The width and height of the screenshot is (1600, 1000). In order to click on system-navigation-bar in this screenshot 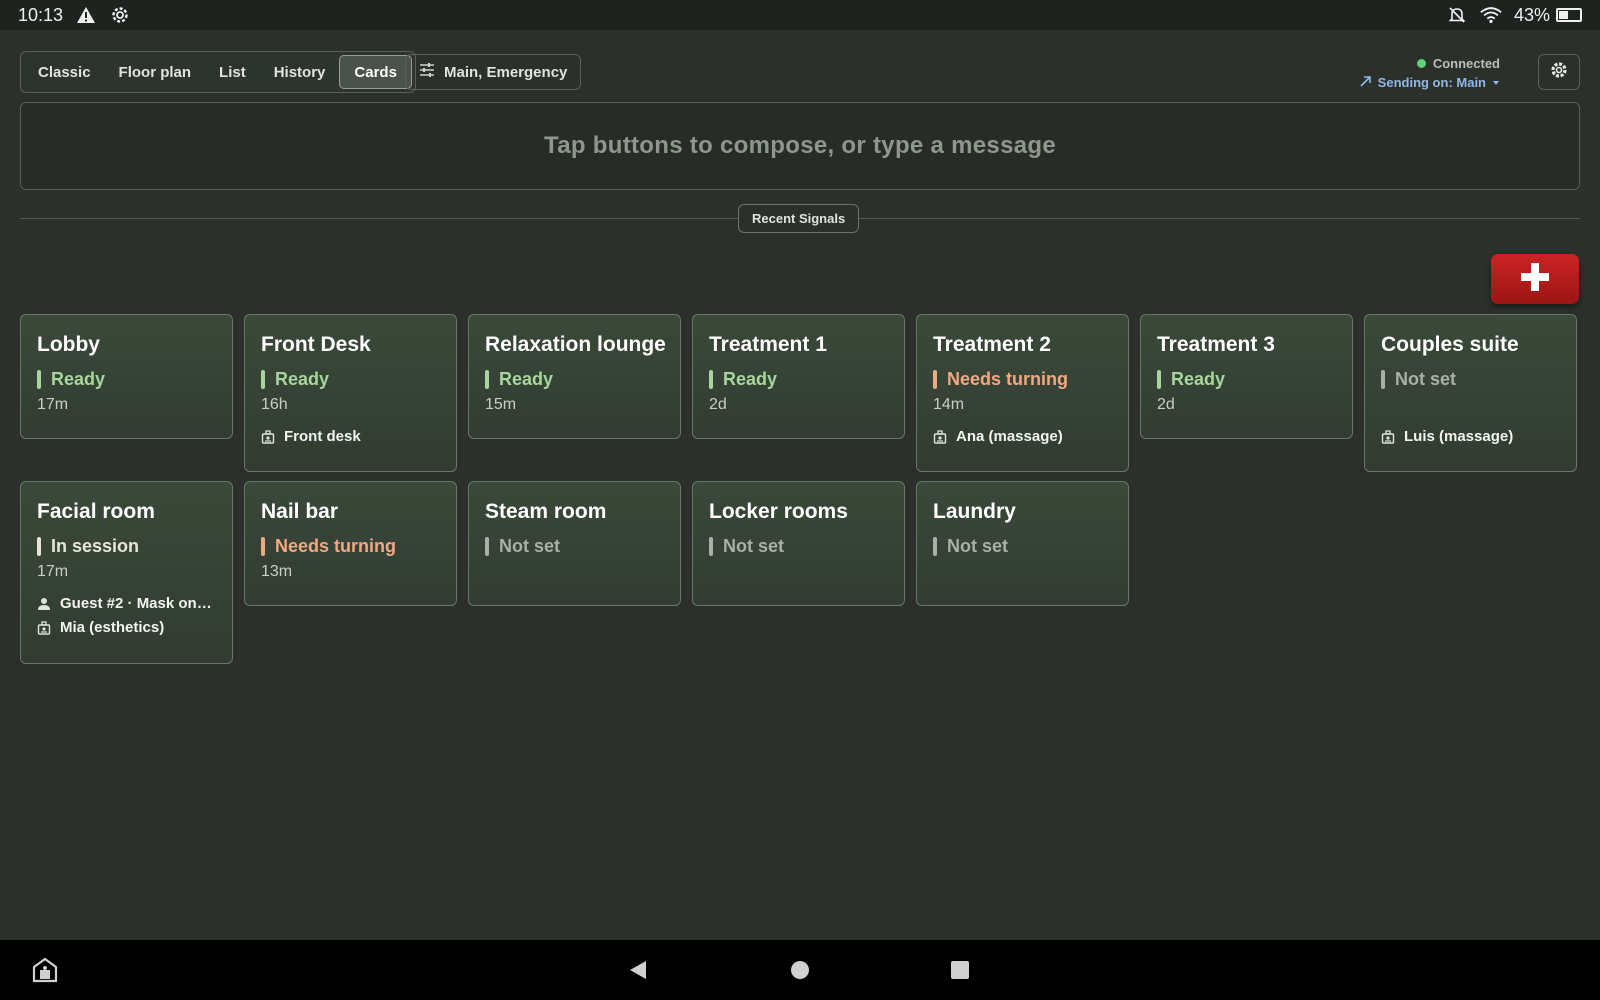, I will do `click(800, 970)`.